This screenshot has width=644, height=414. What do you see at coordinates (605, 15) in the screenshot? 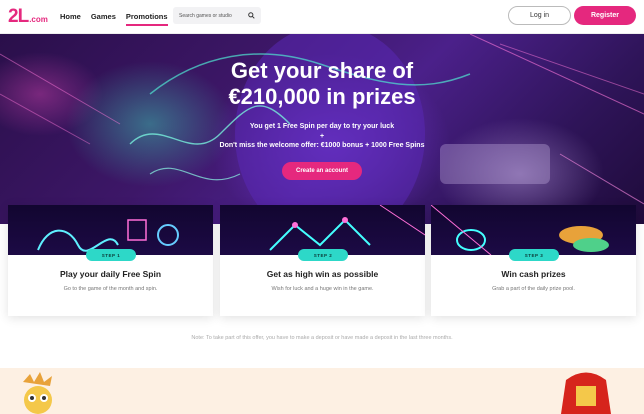
I see `register-button: Register` at bounding box center [605, 15].